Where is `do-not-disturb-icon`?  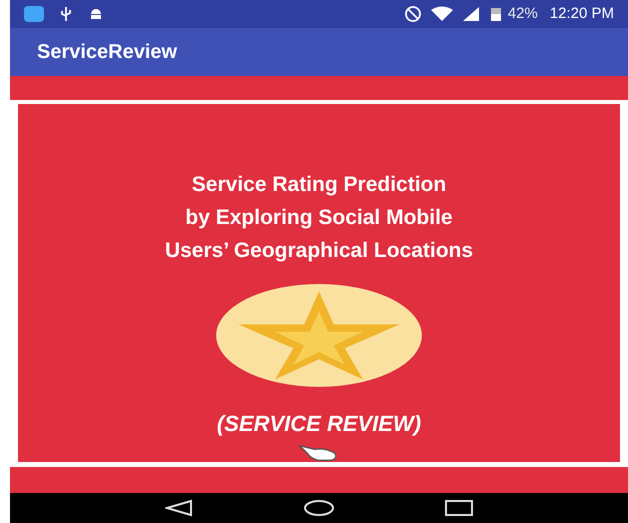 do-not-disturb-icon is located at coordinates (413, 14).